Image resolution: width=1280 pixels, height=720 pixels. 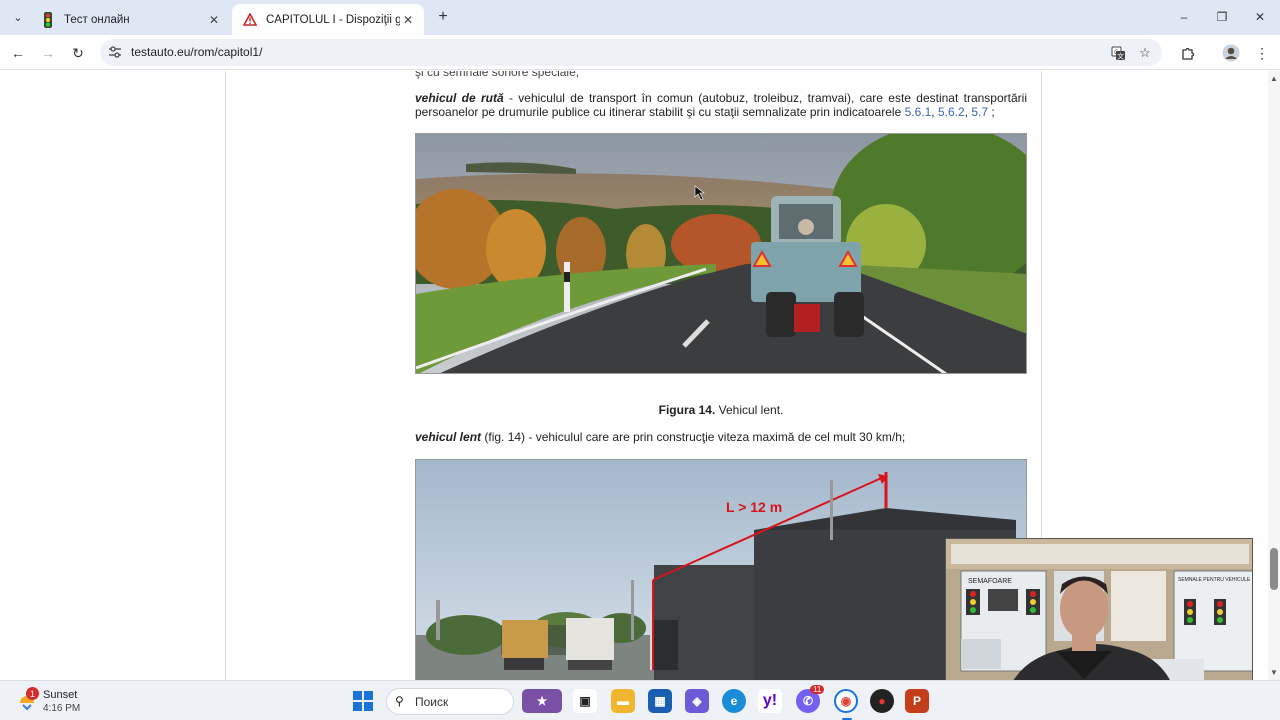 What do you see at coordinates (497, 75) in the screenshot?
I see `cut-off-line: şi cu semnale sonore speciale;` at bounding box center [497, 75].